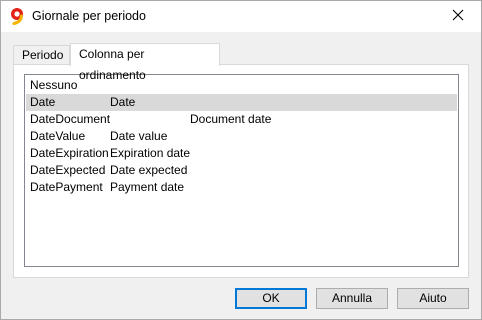  What do you see at coordinates (271, 298) in the screenshot?
I see `ok-button: OK` at bounding box center [271, 298].